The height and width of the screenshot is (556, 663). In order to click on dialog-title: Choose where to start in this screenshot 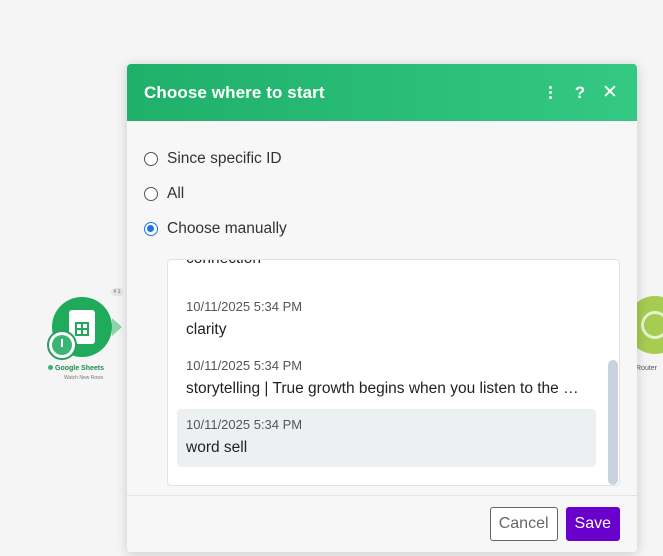, I will do `click(234, 92)`.